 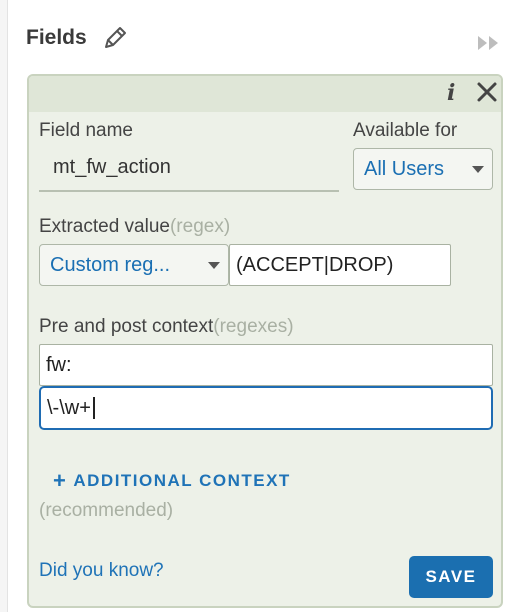 I want to click on collapse-panel-icon, so click(x=489, y=43).